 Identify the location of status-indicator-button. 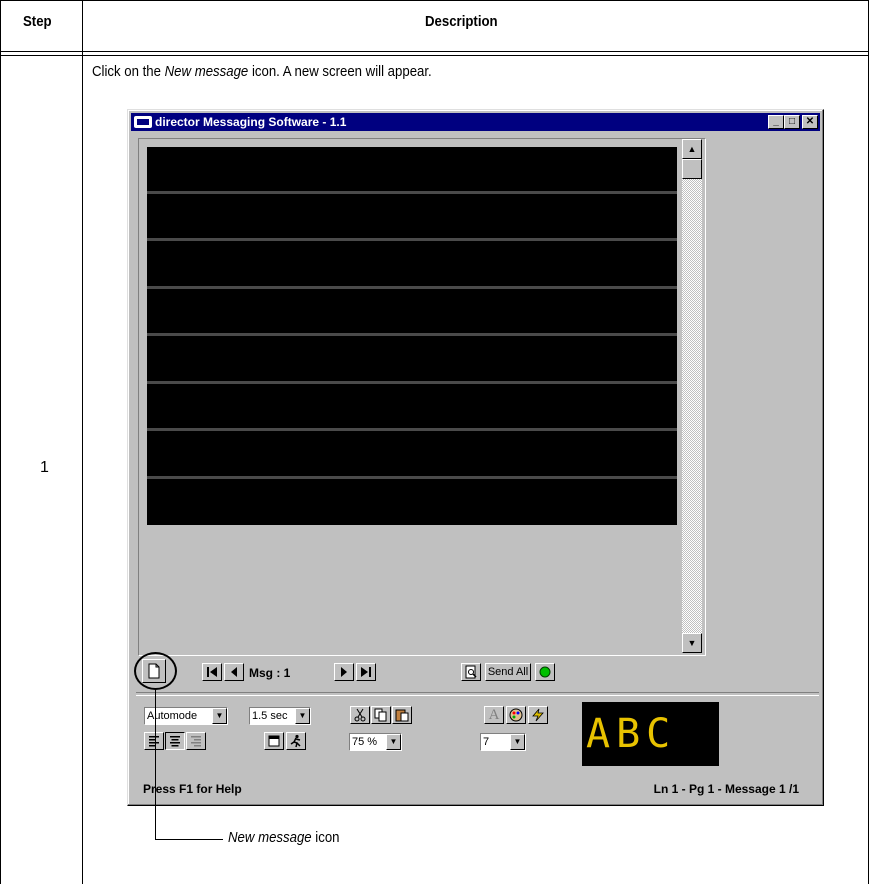
(545, 672).